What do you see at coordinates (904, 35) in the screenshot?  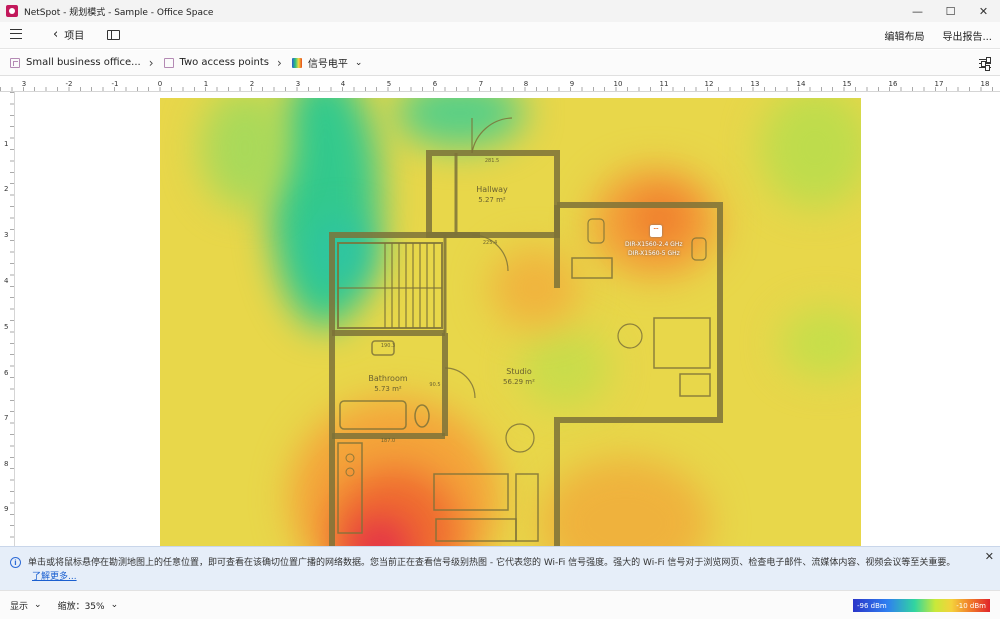 I see `edit-layout-button: 编辑布局` at bounding box center [904, 35].